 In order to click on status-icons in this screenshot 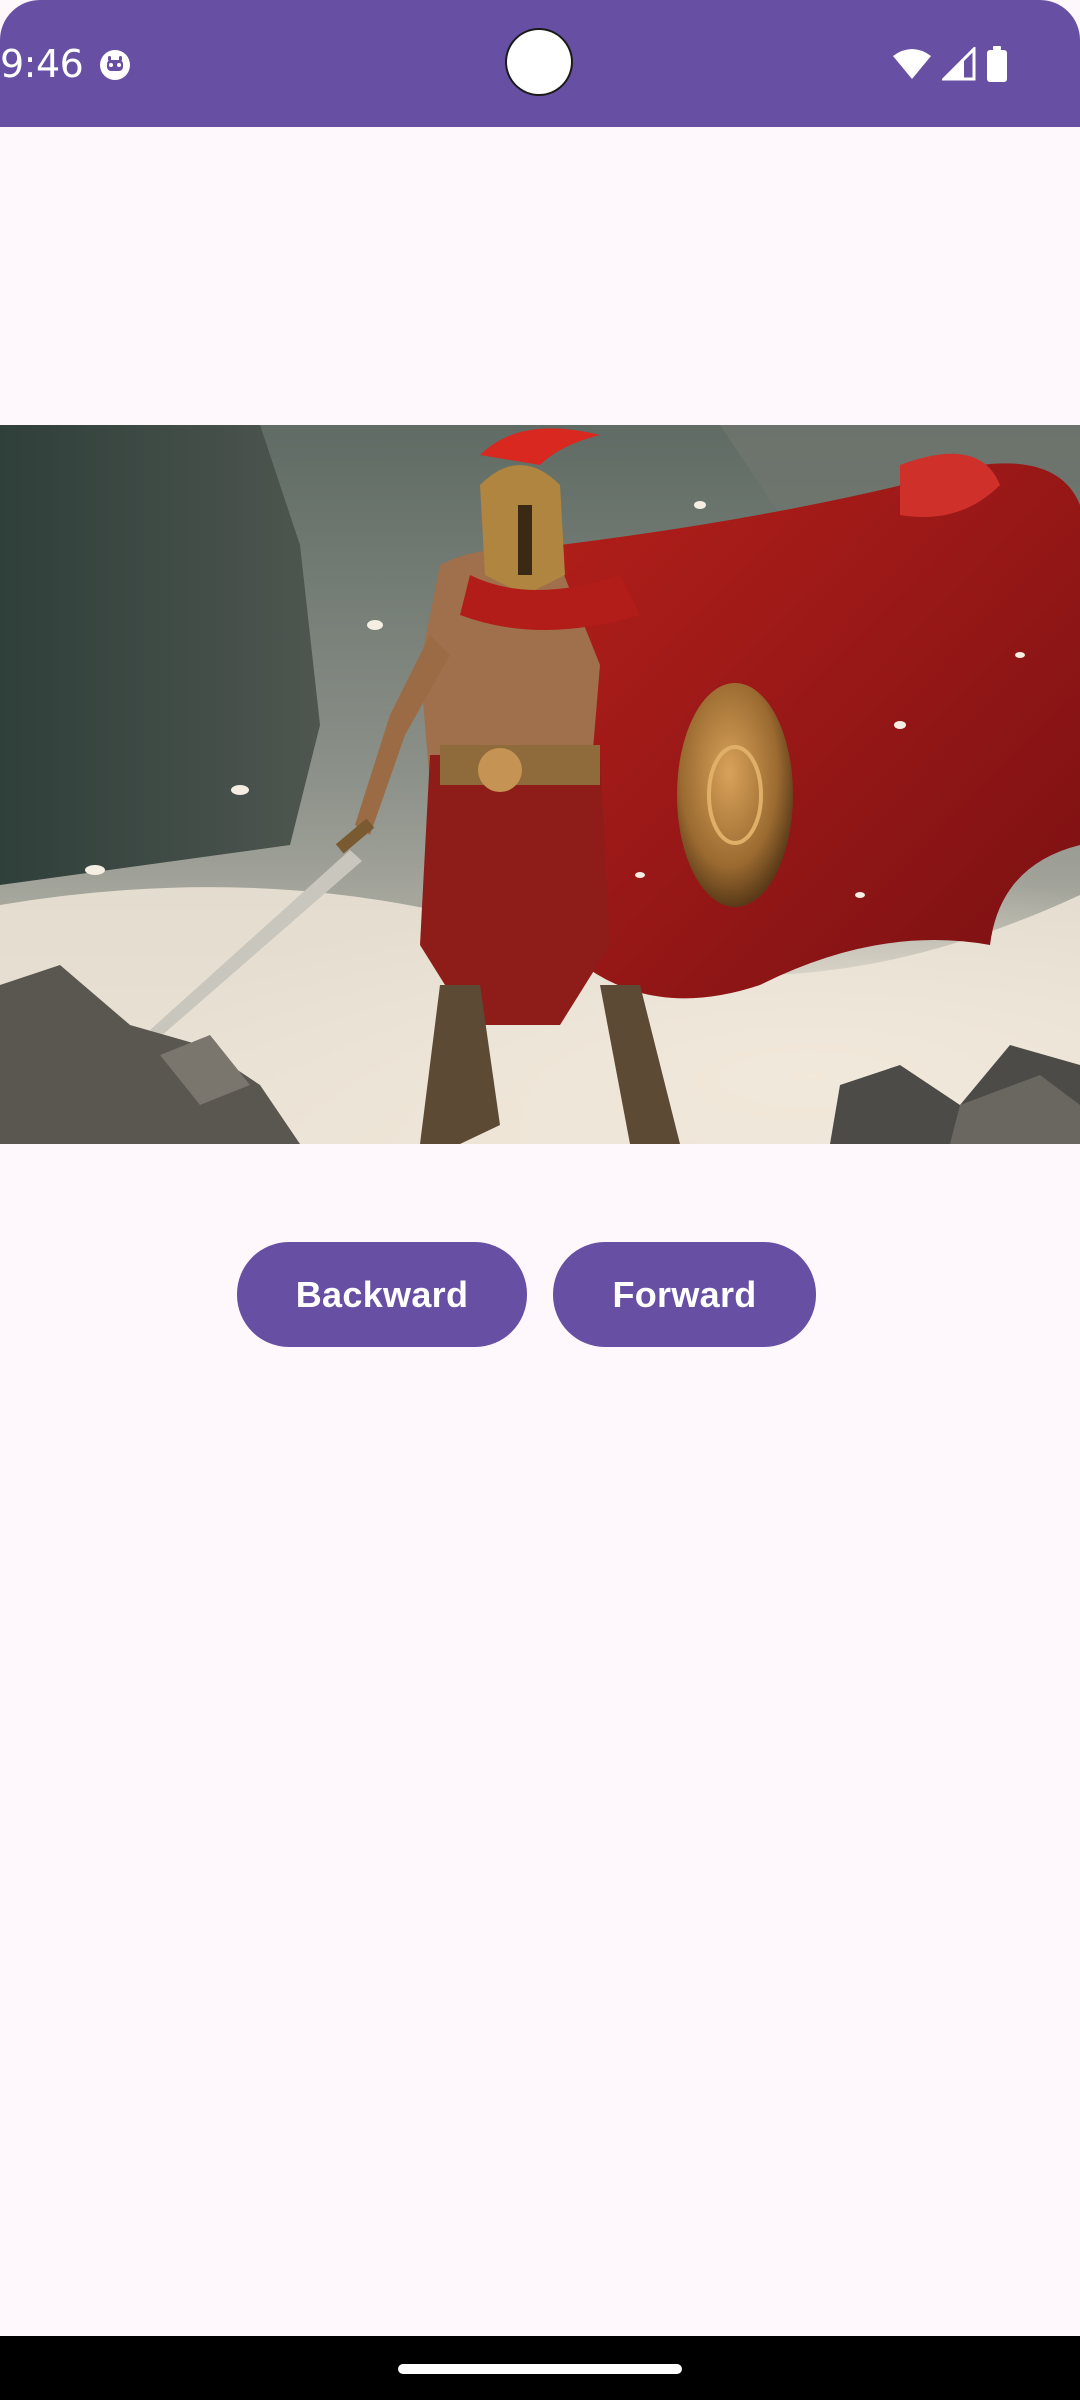, I will do `click(950, 64)`.